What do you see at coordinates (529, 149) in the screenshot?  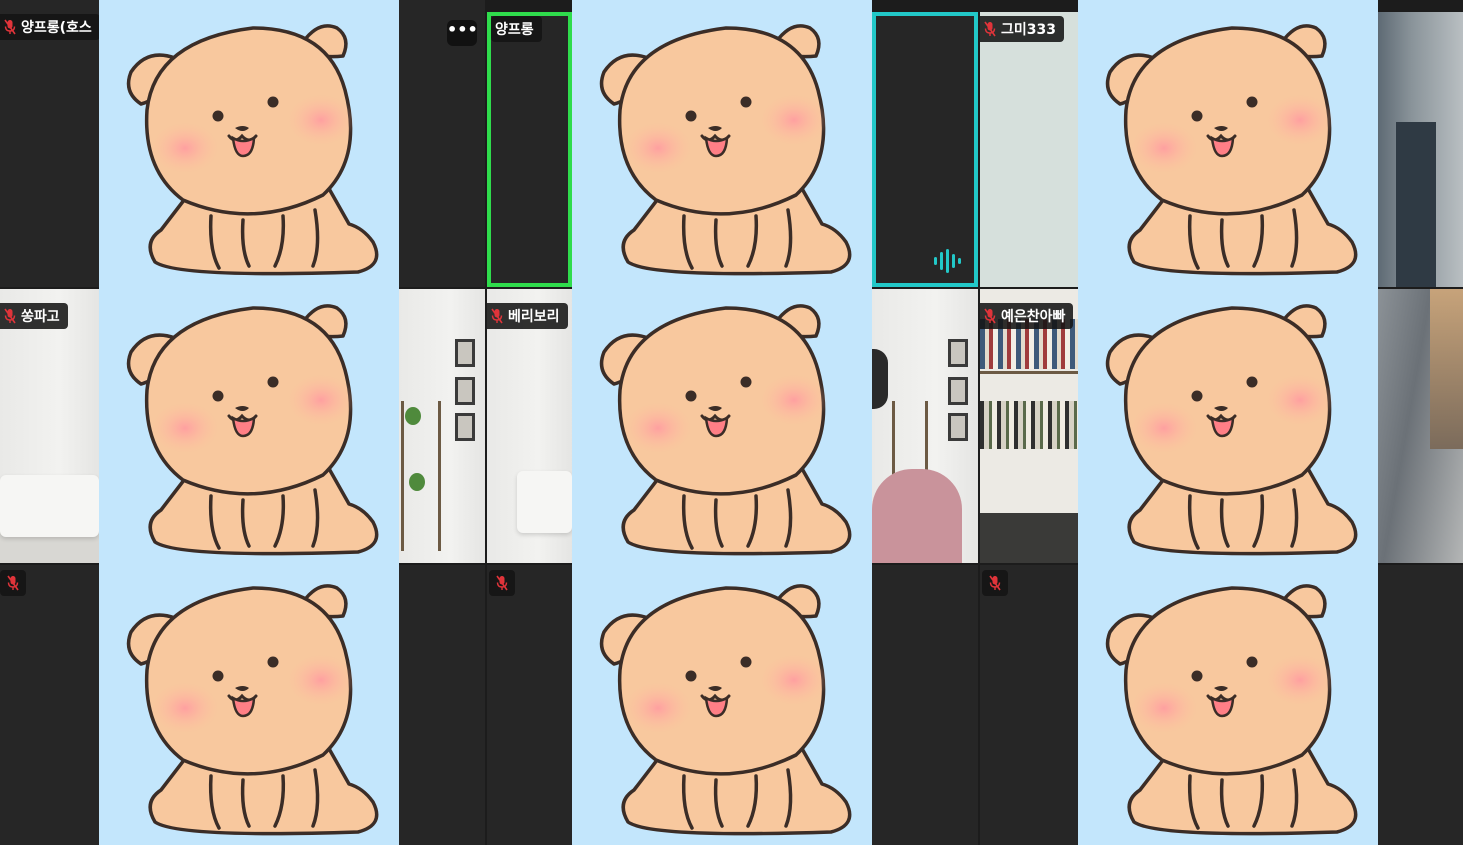 I see `video-tile-p2: 양프롱` at bounding box center [529, 149].